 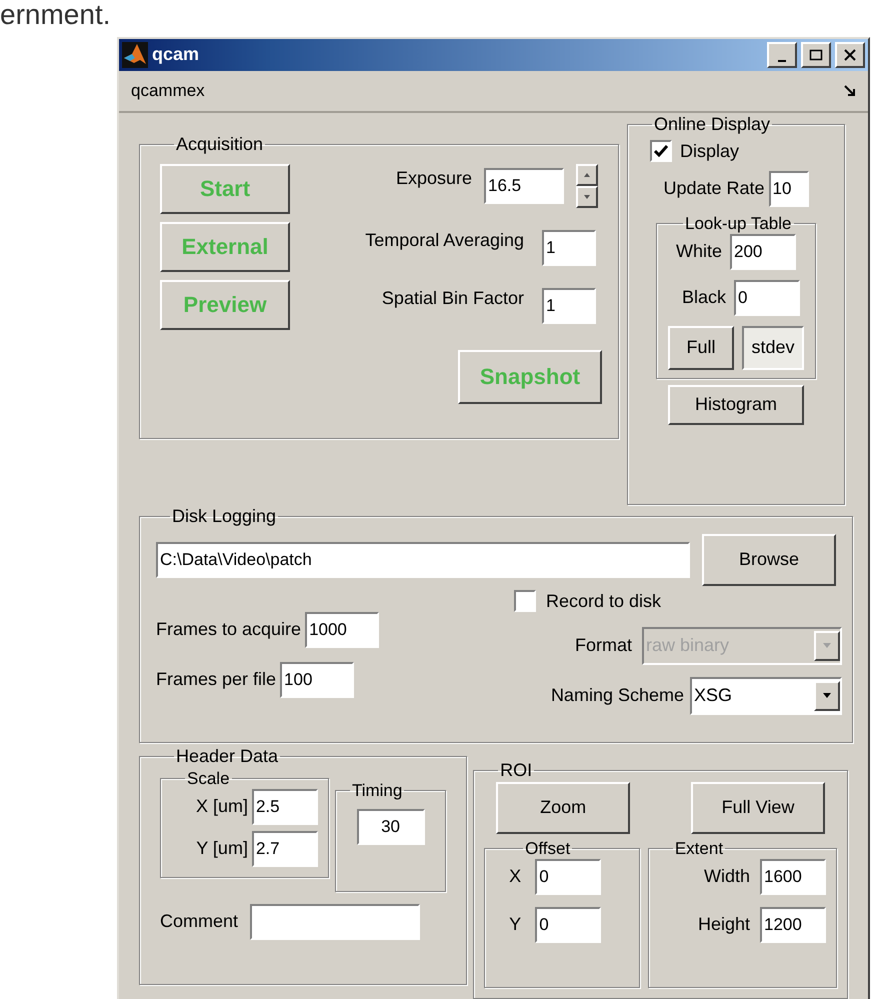 What do you see at coordinates (727, 876) in the screenshot?
I see `field-label: Width` at bounding box center [727, 876].